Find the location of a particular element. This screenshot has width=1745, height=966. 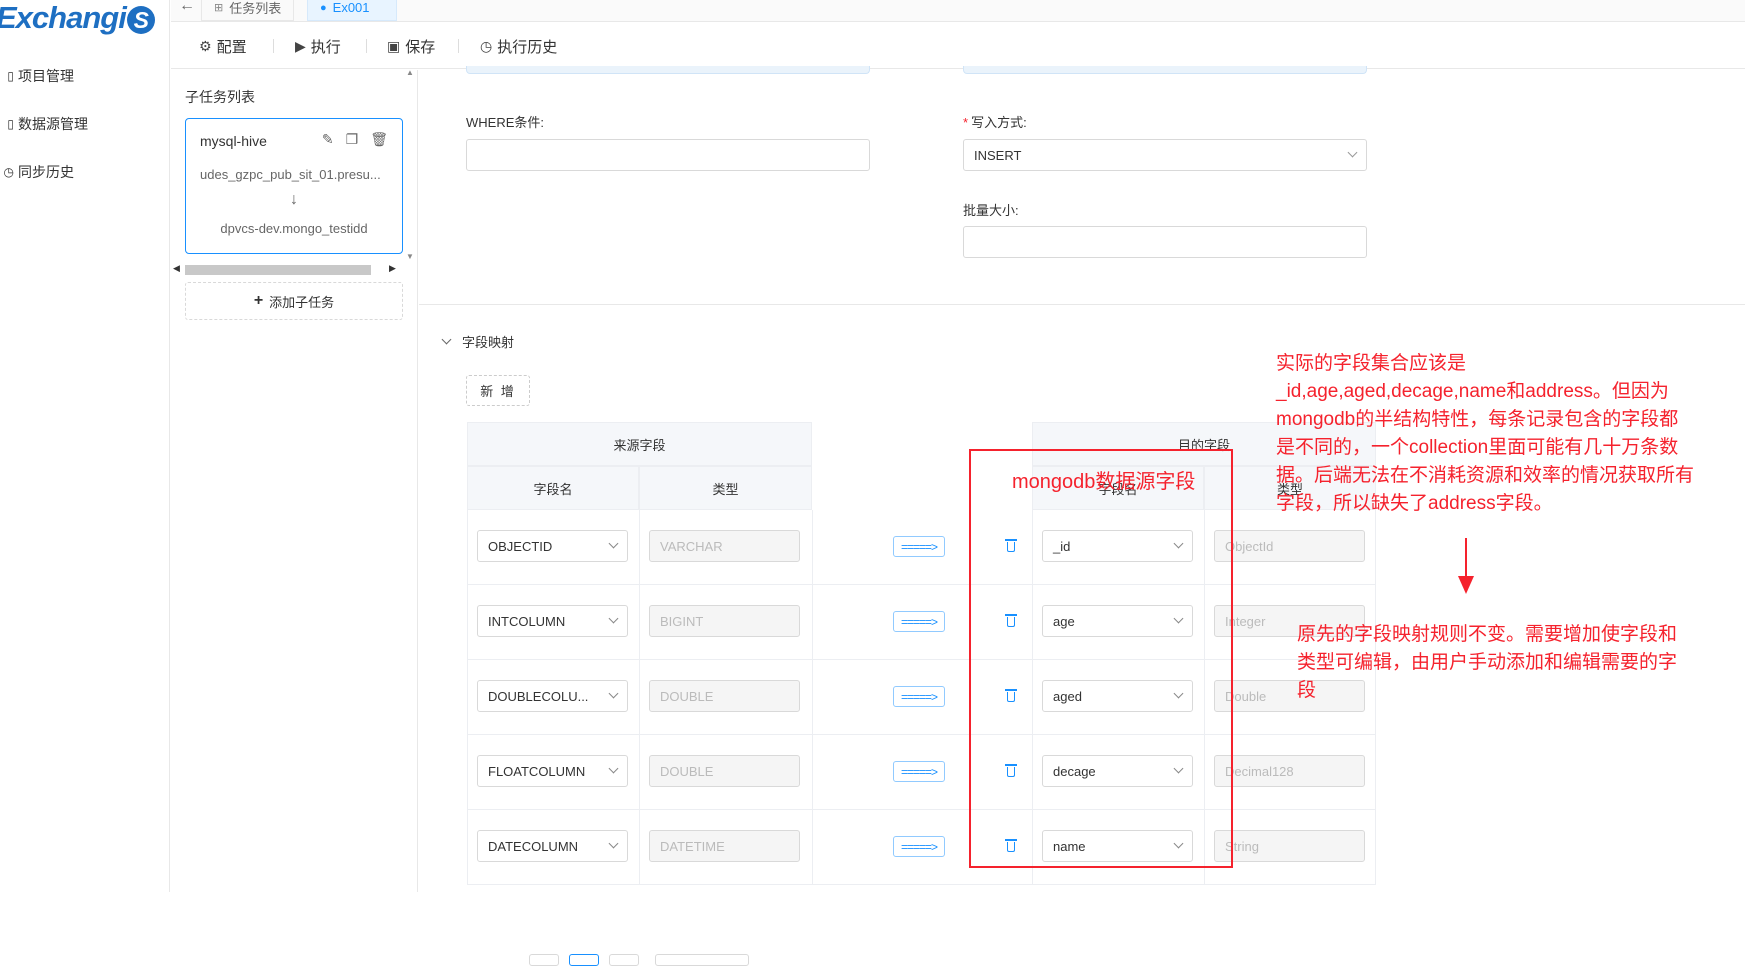

source-field-select: FLOATCOLUMN is located at coordinates (552, 771).